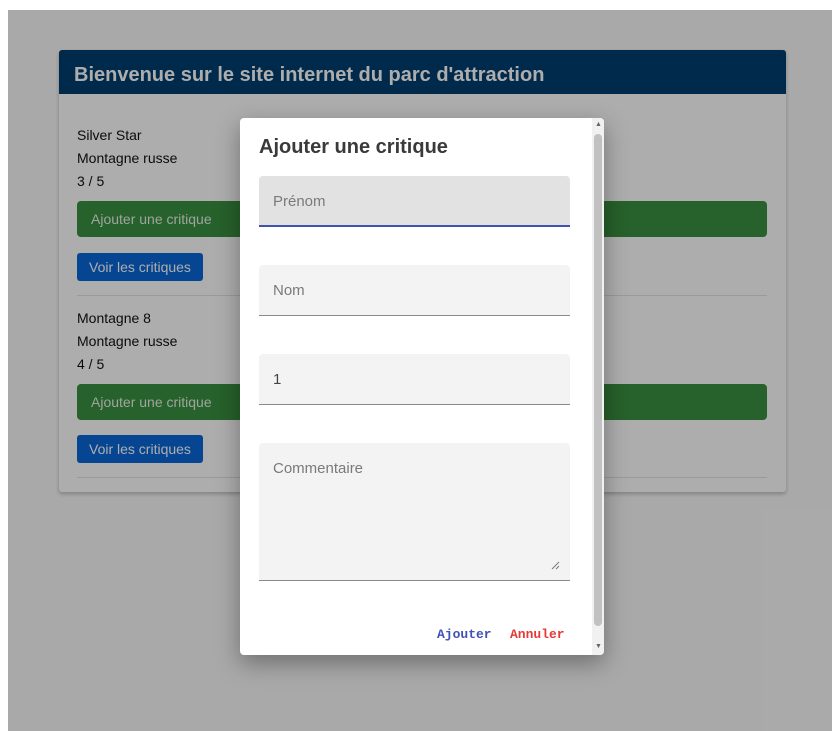  What do you see at coordinates (289, 290) in the screenshot?
I see `last-name-placeholder: Nom` at bounding box center [289, 290].